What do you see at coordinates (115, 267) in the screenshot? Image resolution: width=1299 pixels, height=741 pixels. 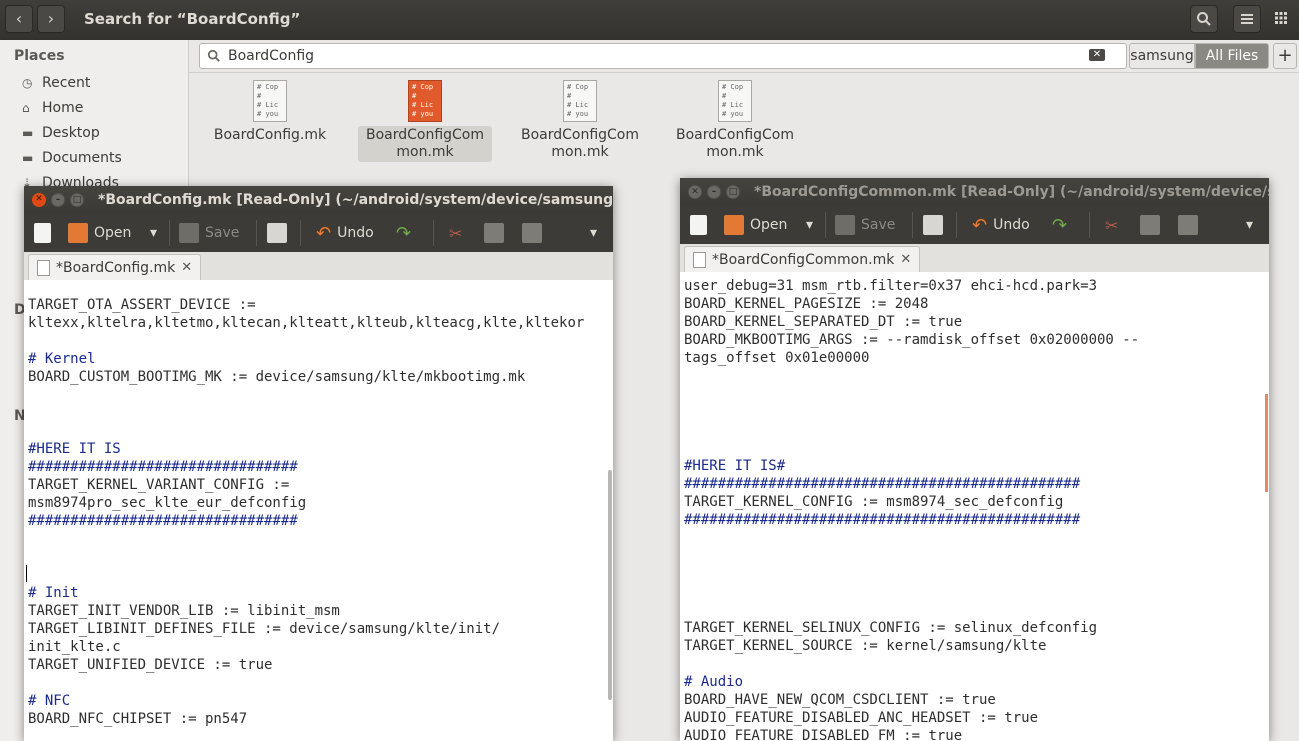 I see `tab-boardconfig: *BoardConfig.mk ✕` at bounding box center [115, 267].